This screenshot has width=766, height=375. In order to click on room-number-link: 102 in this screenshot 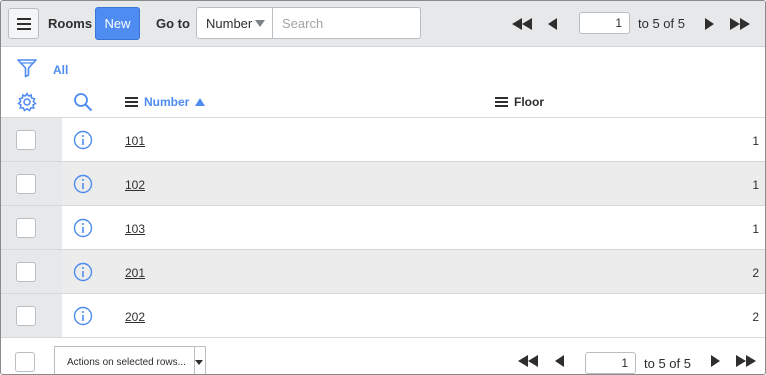, I will do `click(135, 185)`.